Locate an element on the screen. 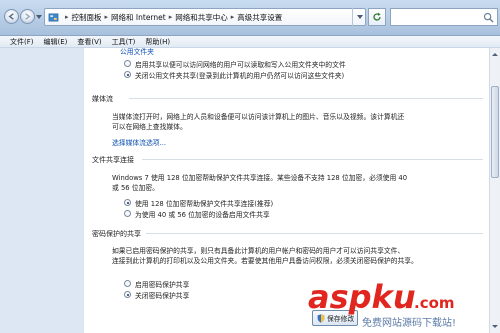 This screenshot has width=500, height=333. menu-tools: 工具(T) is located at coordinates (124, 42).